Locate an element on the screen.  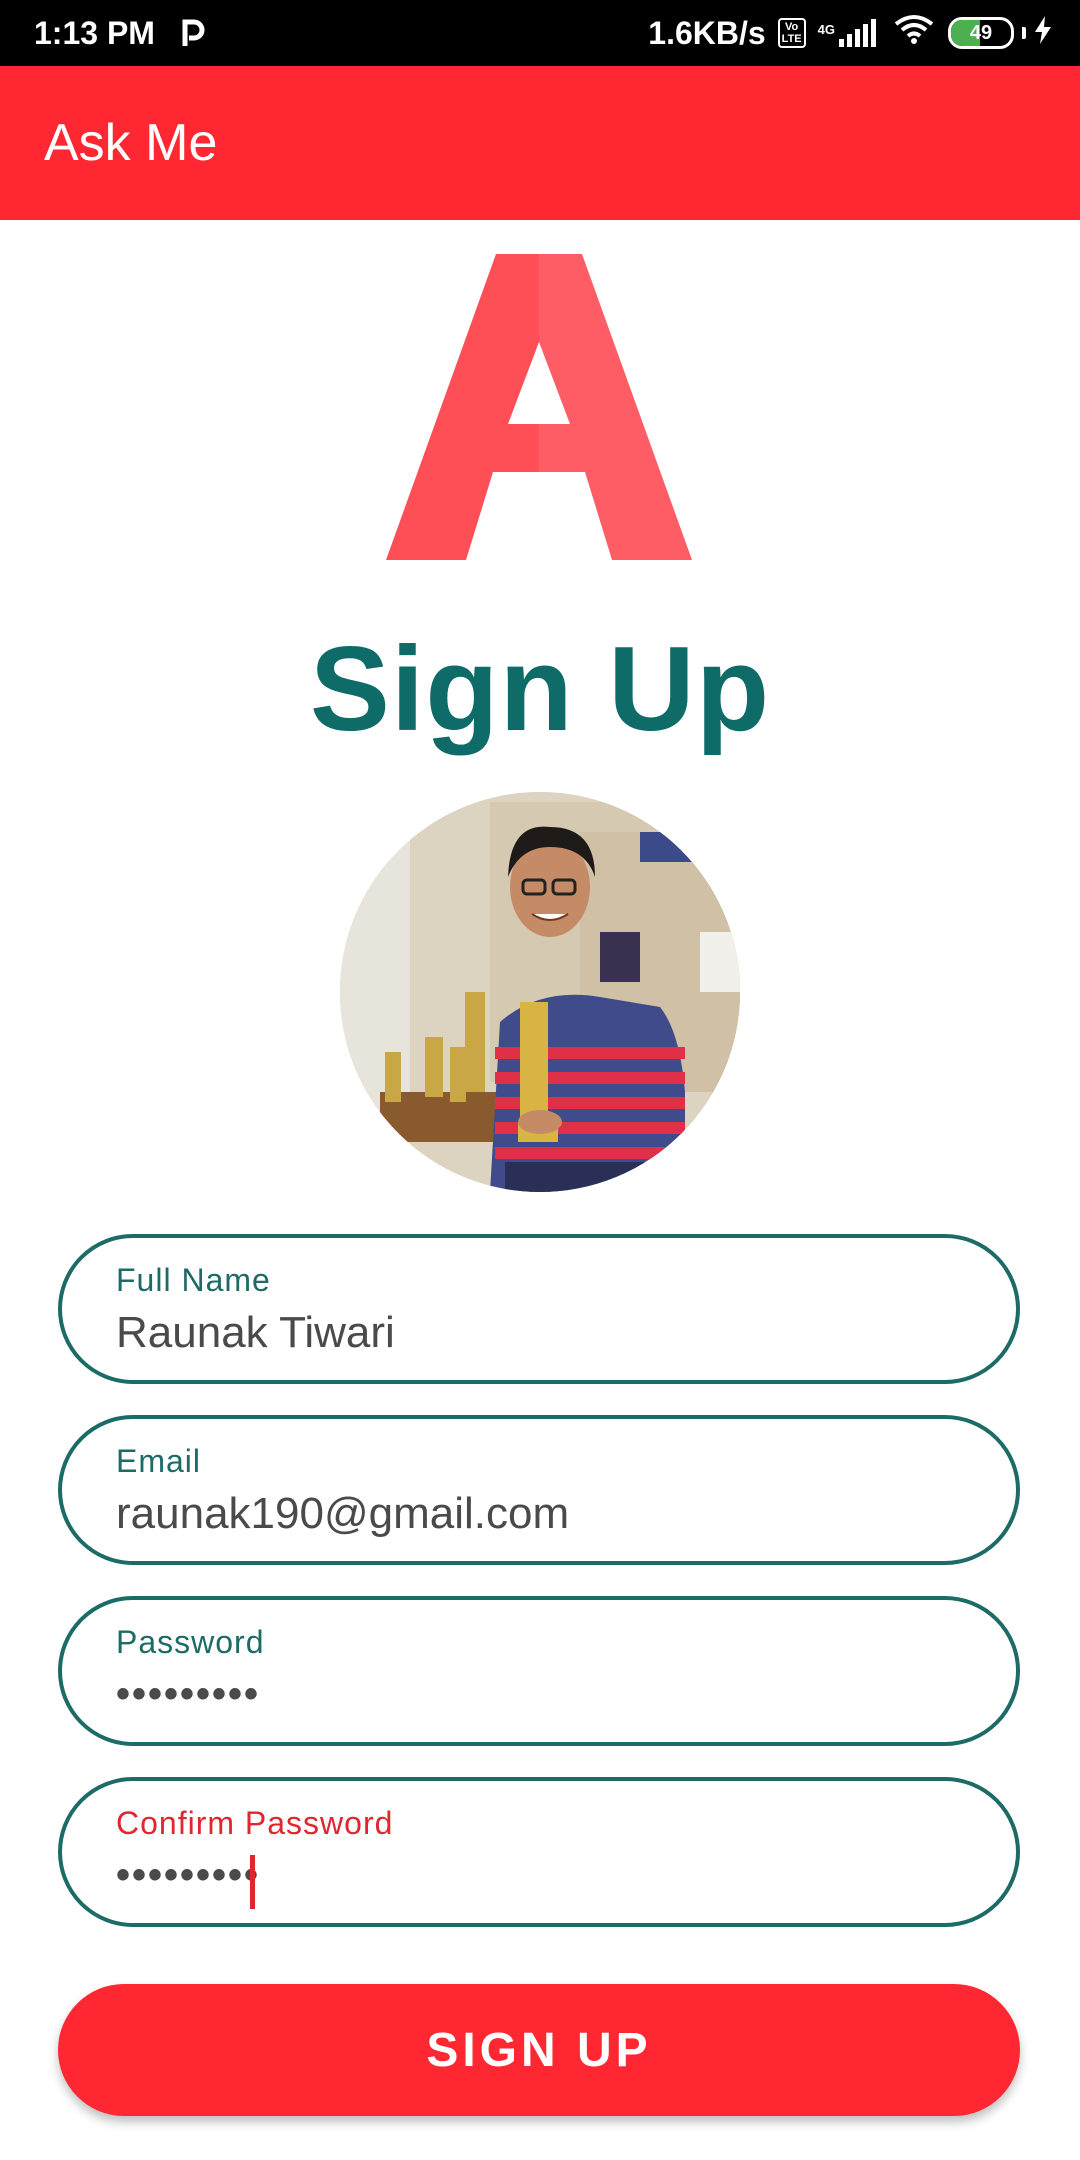
battery-icon: 49 is located at coordinates (981, 33).